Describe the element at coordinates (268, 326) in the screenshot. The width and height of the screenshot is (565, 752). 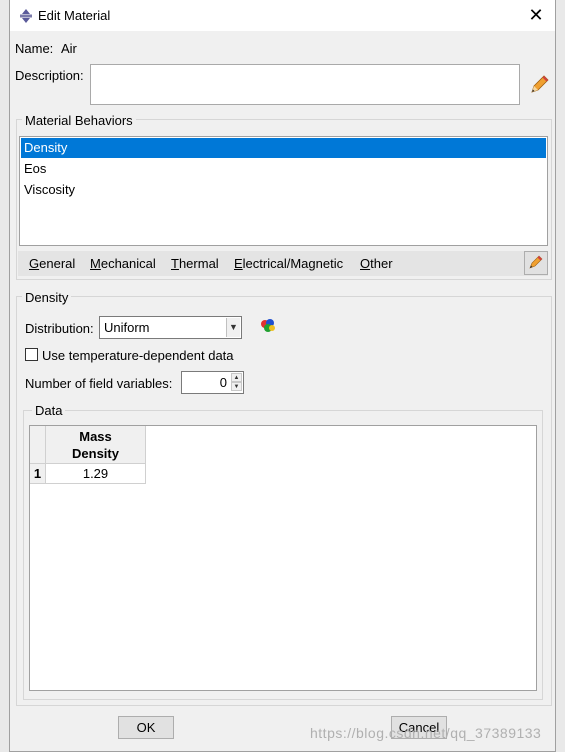
I see `create-analytical-field-icon` at that location.